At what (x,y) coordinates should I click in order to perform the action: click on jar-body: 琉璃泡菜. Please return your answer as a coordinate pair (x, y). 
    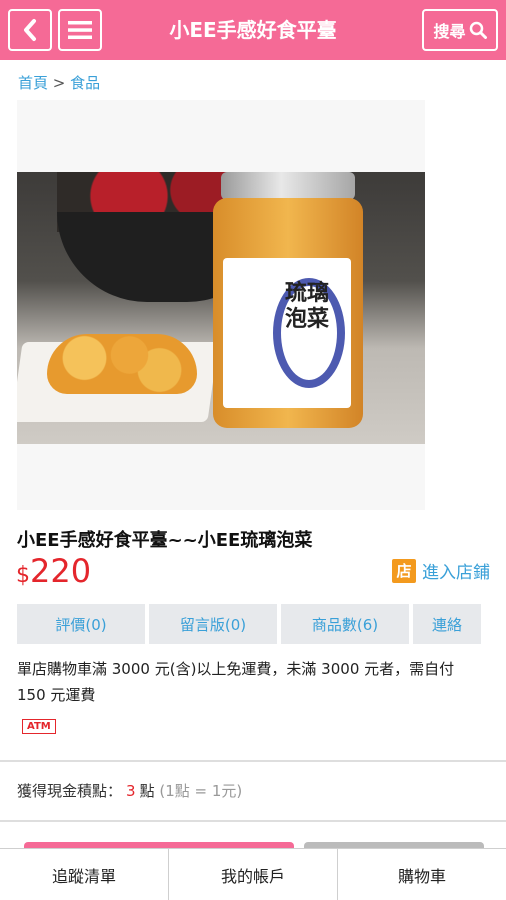
    Looking at the image, I should click on (288, 313).